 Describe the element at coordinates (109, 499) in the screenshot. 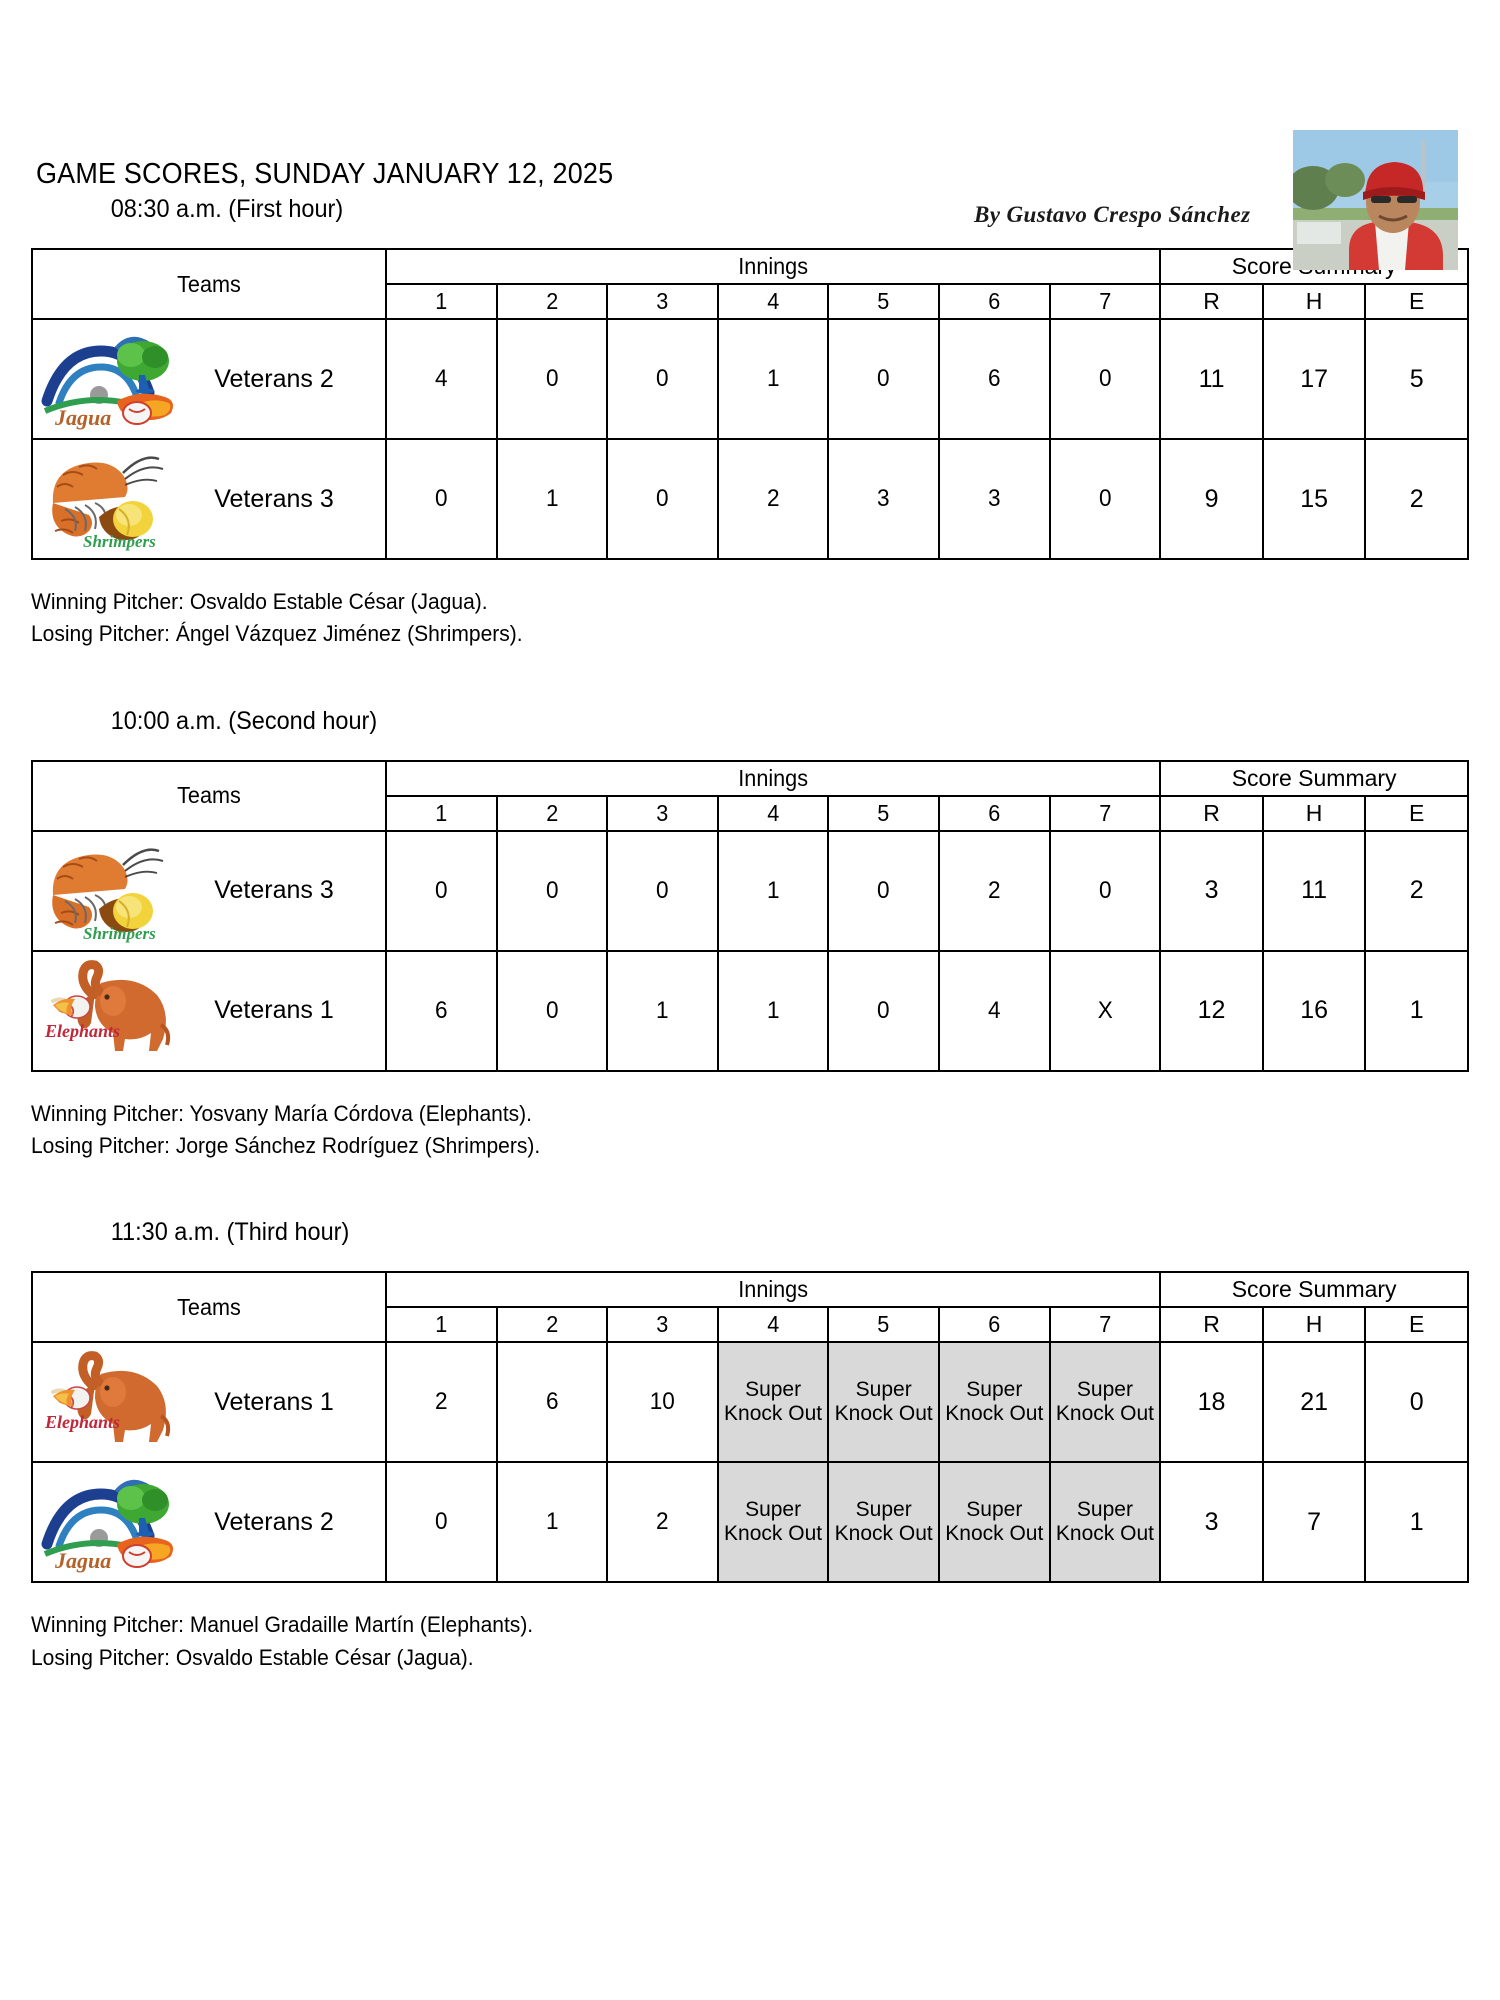

I see `shrimpers-logo-icon: Shrimpers` at that location.